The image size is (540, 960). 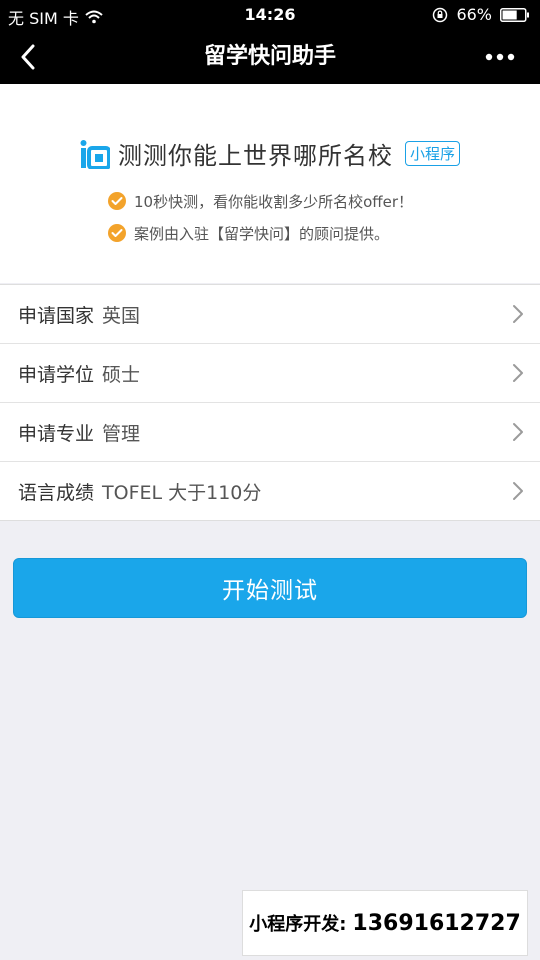 What do you see at coordinates (432, 153) in the screenshot?
I see `mini-program-badge: 小程序` at bounding box center [432, 153].